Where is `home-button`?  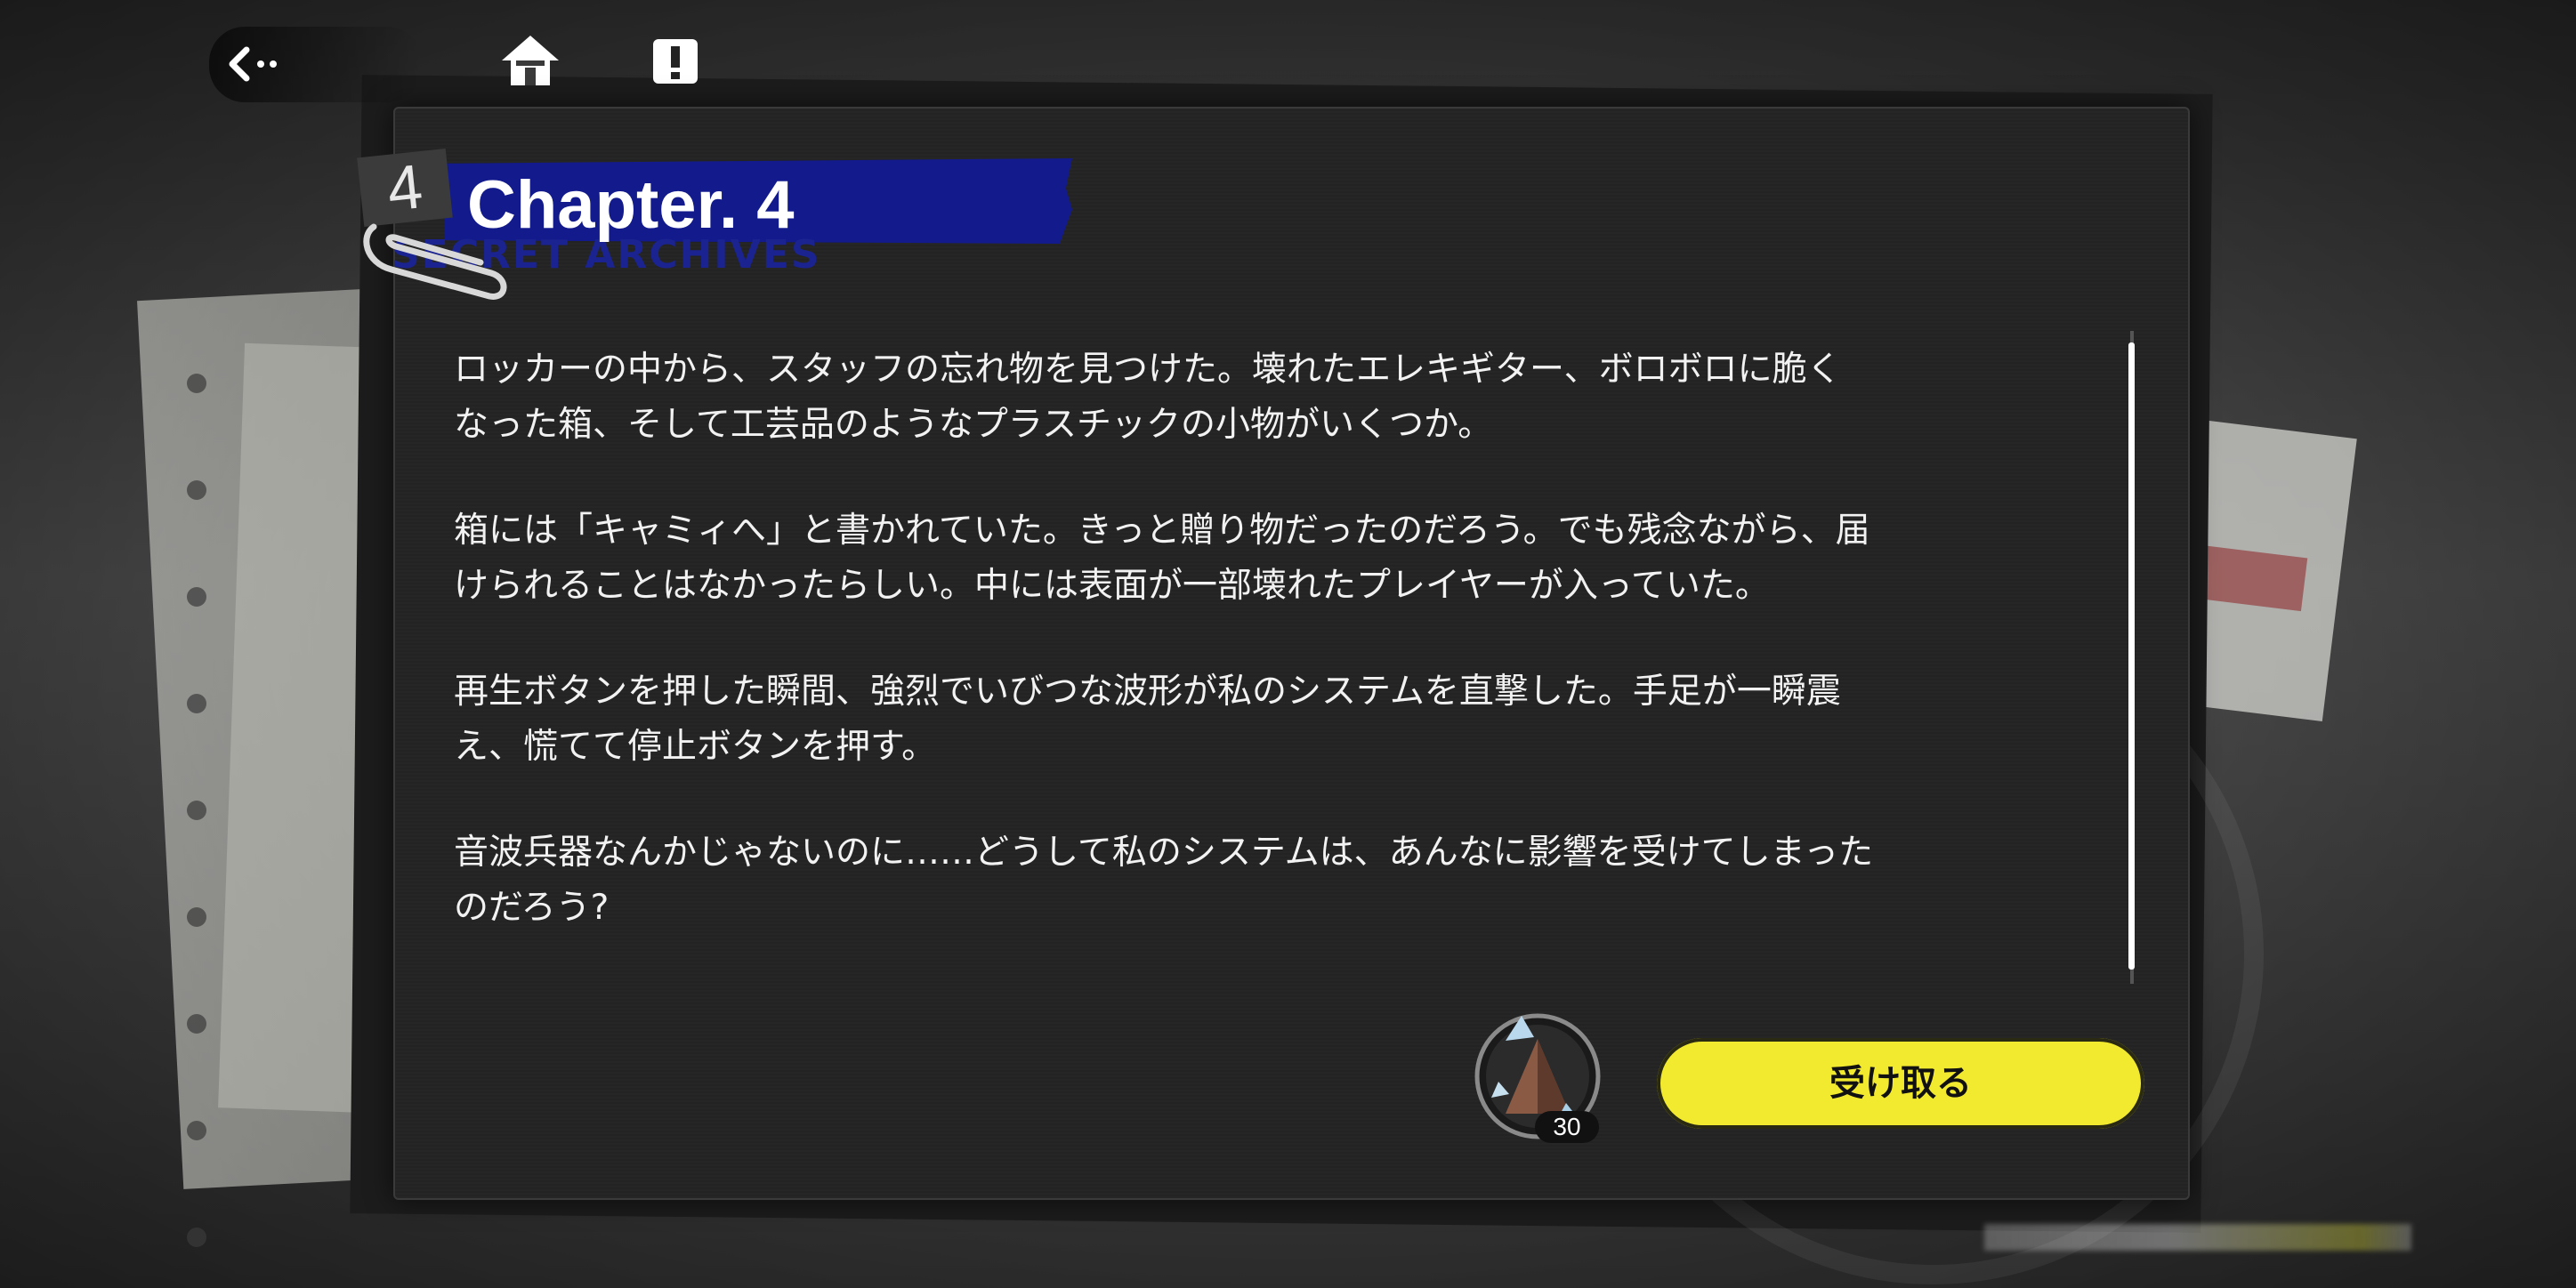
home-button is located at coordinates (530, 60).